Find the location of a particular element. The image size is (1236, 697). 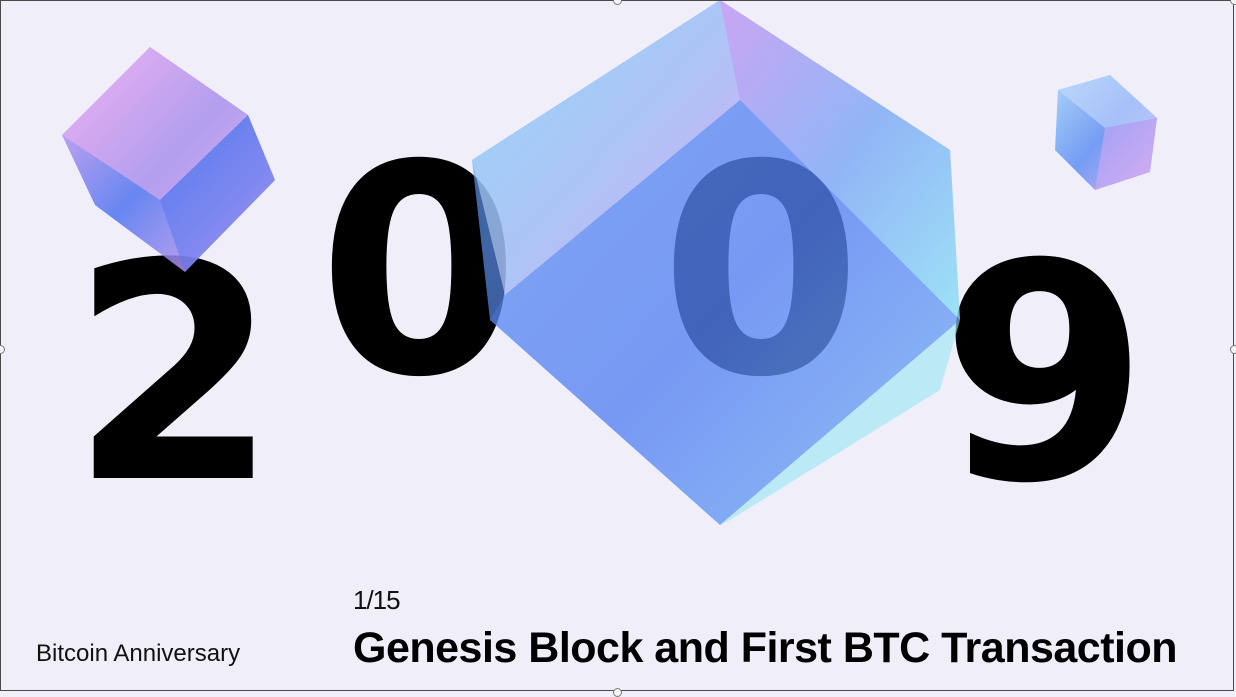

slide-counter: 1/15 is located at coordinates (377, 600).